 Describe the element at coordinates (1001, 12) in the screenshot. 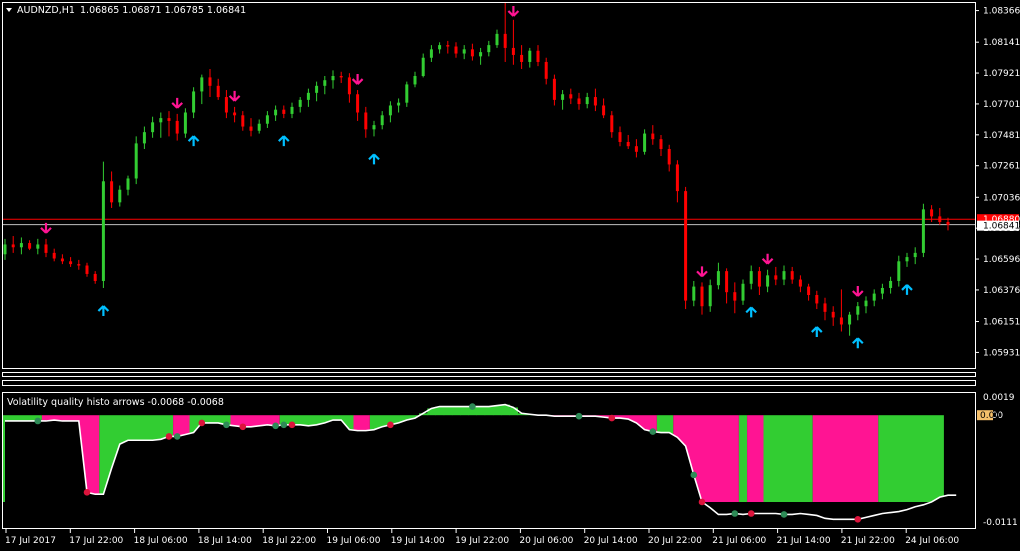

I see `price-tick-label: 1.08366` at that location.